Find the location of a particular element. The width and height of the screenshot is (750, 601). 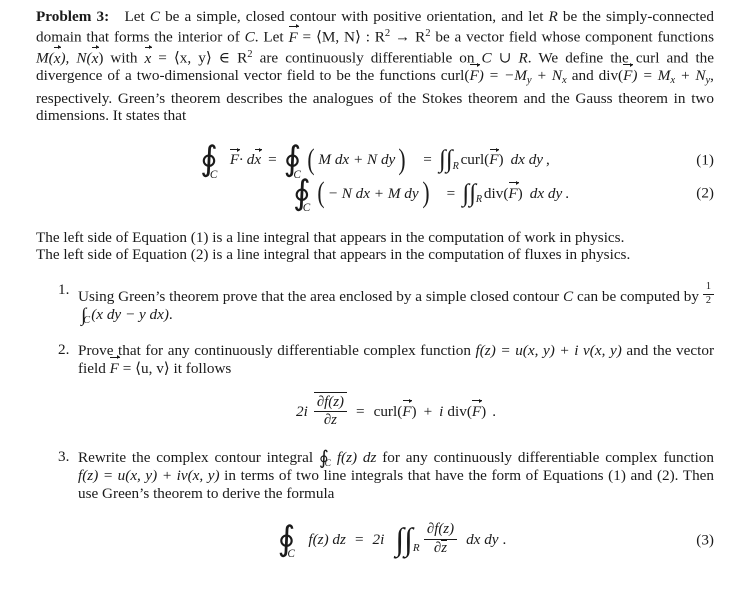

equation-2-punctuation: . is located at coordinates (567, 193).